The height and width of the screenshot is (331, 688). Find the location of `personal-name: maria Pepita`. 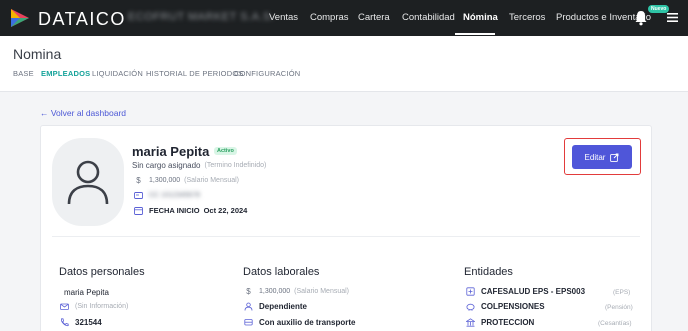

personal-name: maria Pepita is located at coordinates (86, 292).